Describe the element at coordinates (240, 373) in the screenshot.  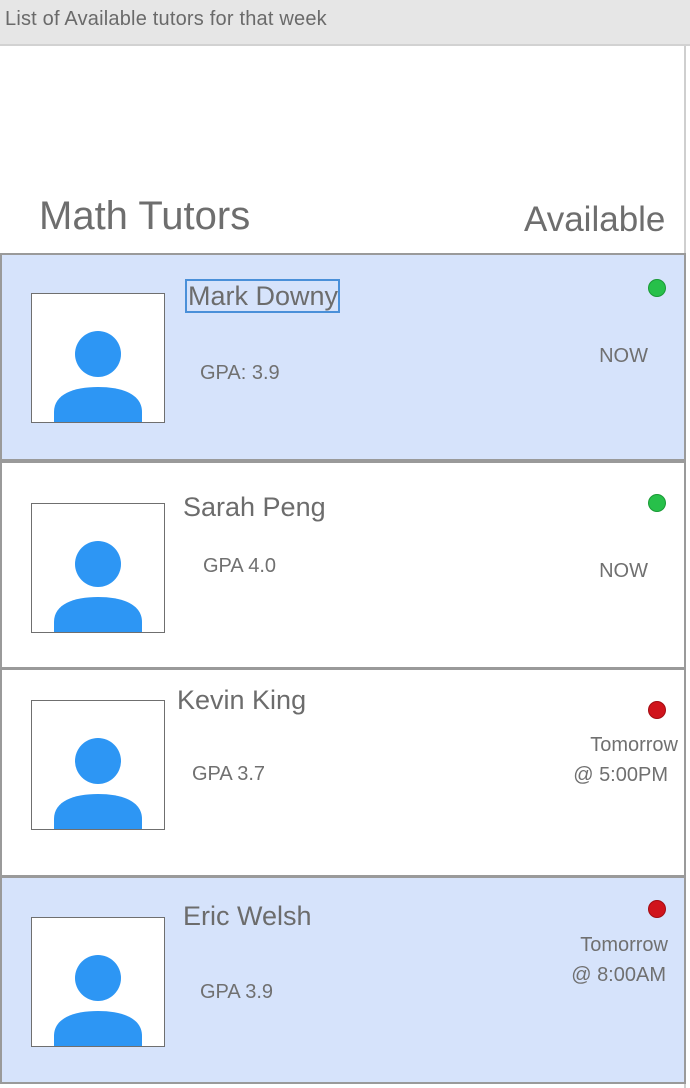
I see `tutor-gpa: GPA: 3.9` at that location.